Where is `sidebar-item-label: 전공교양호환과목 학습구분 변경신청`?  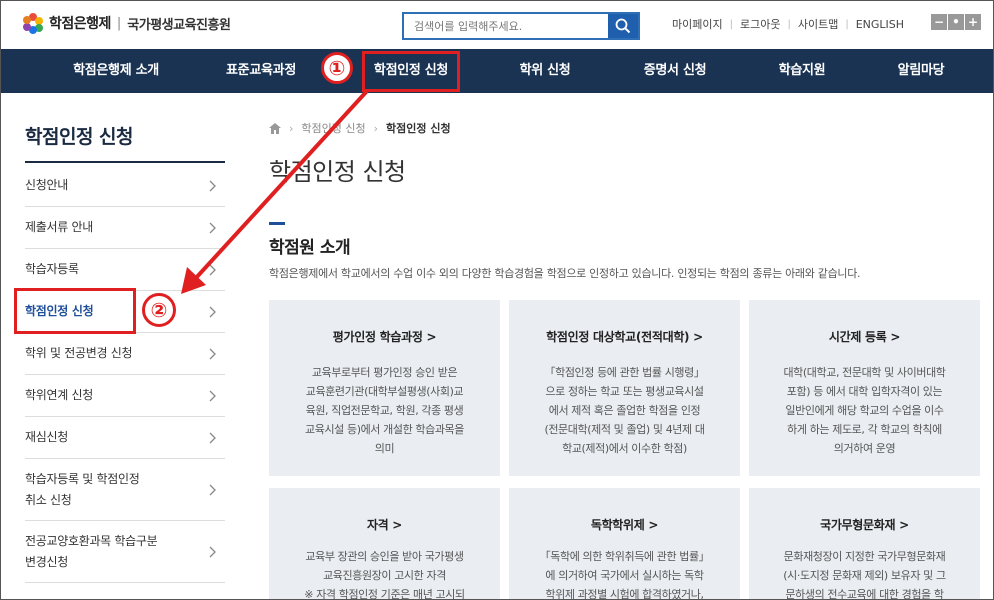 sidebar-item-label: 전공교양호환과목 학습구분 변경신청 is located at coordinates (91, 551).